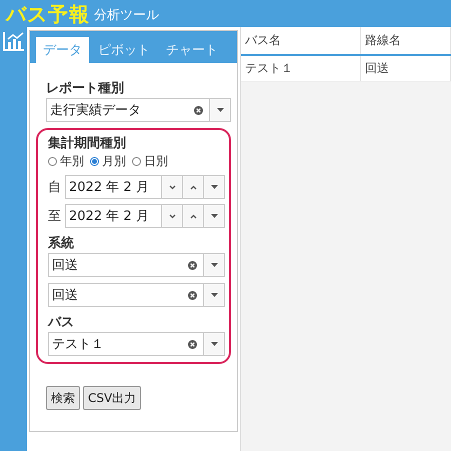  I want to click on app-subtitle: 分析ツール, so click(126, 16).